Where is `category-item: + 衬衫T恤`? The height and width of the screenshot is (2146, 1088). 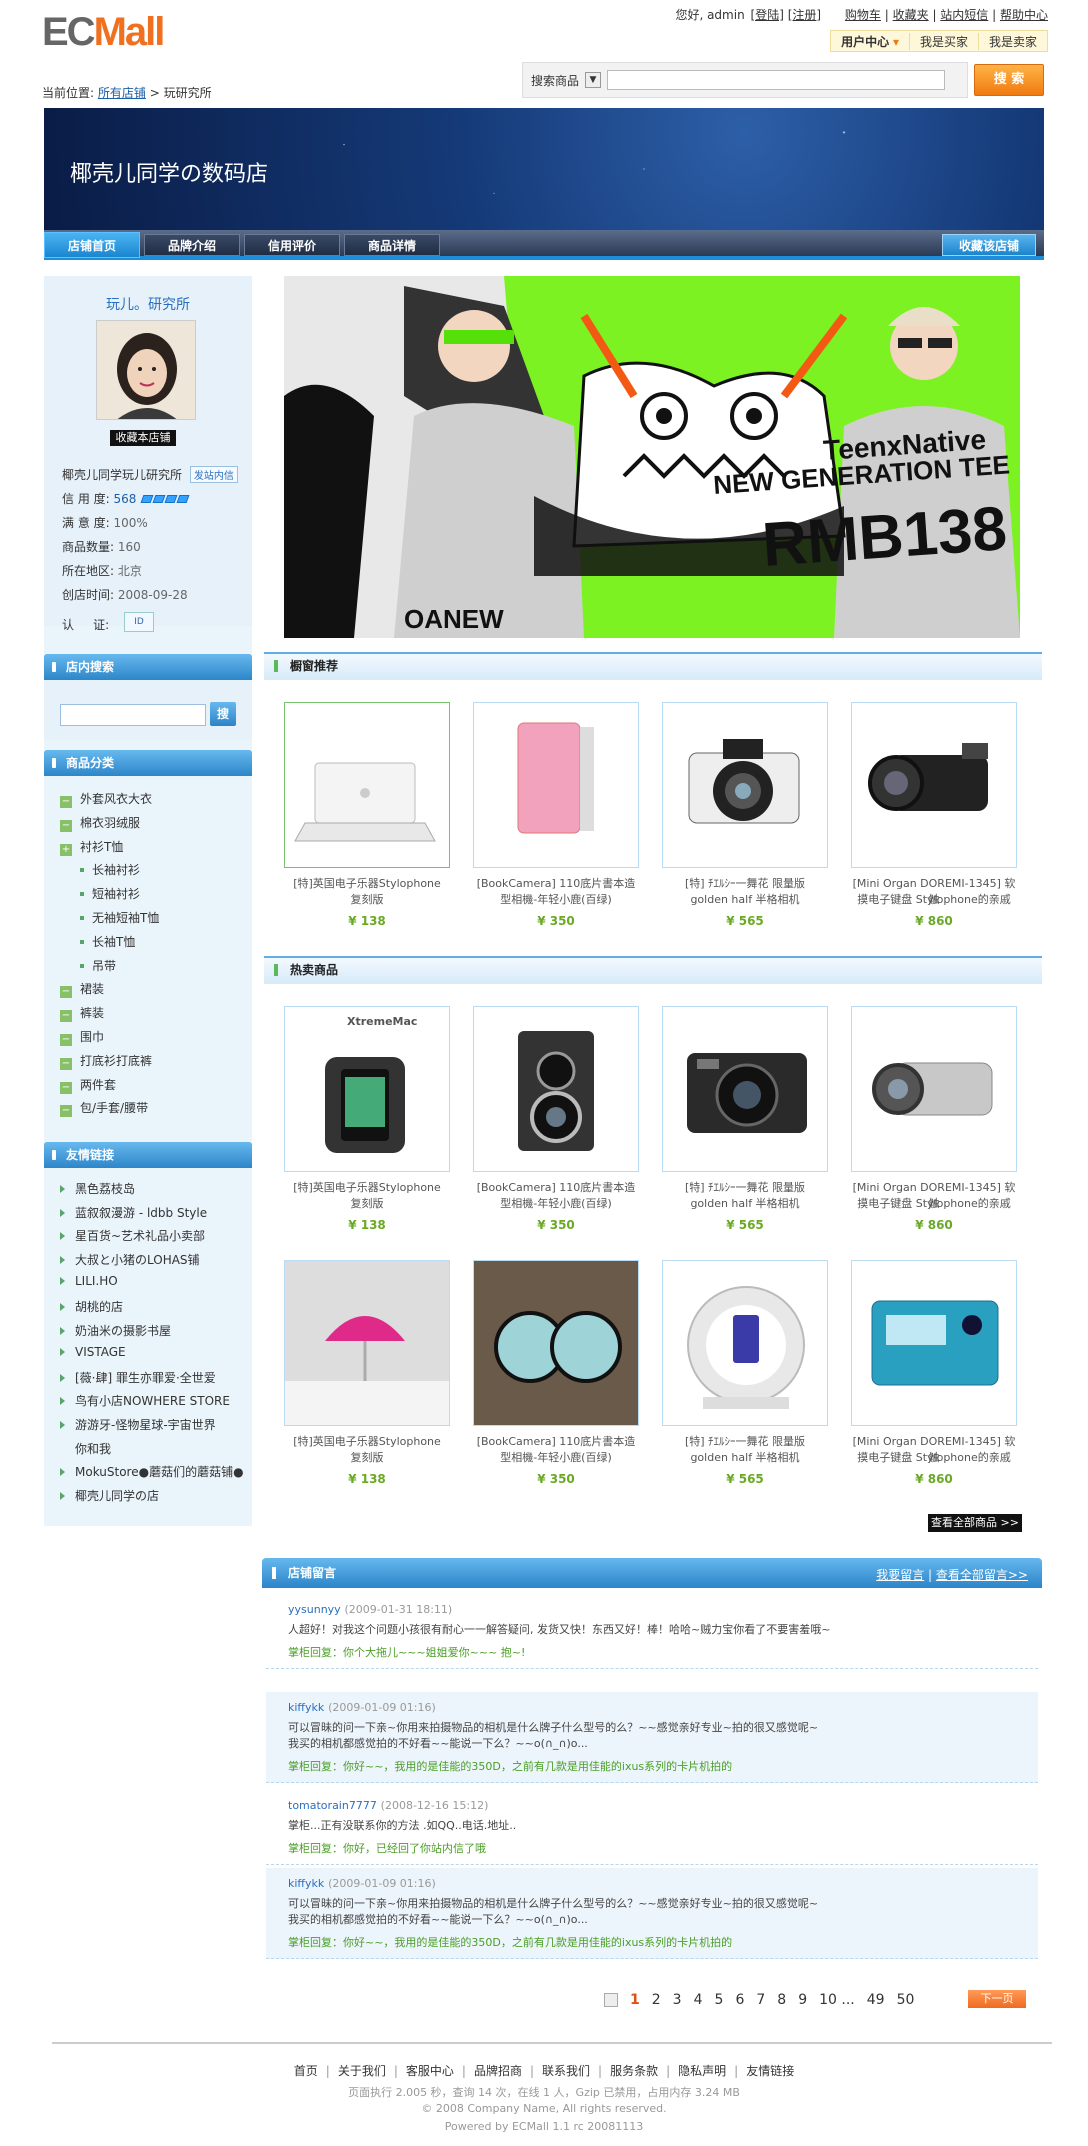 category-item: + 衬衫T恤 is located at coordinates (91, 847).